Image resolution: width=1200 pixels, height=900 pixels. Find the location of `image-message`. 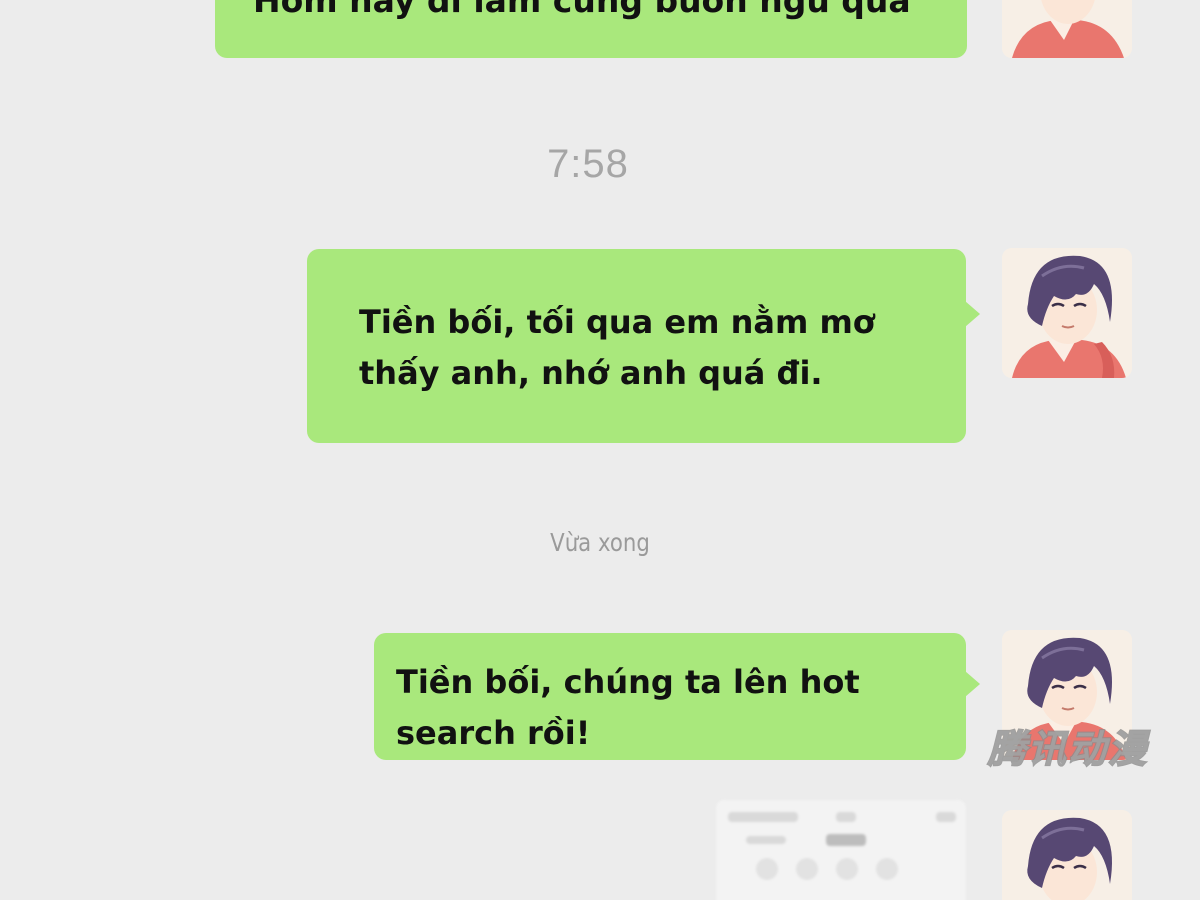

image-message is located at coordinates (841, 850).